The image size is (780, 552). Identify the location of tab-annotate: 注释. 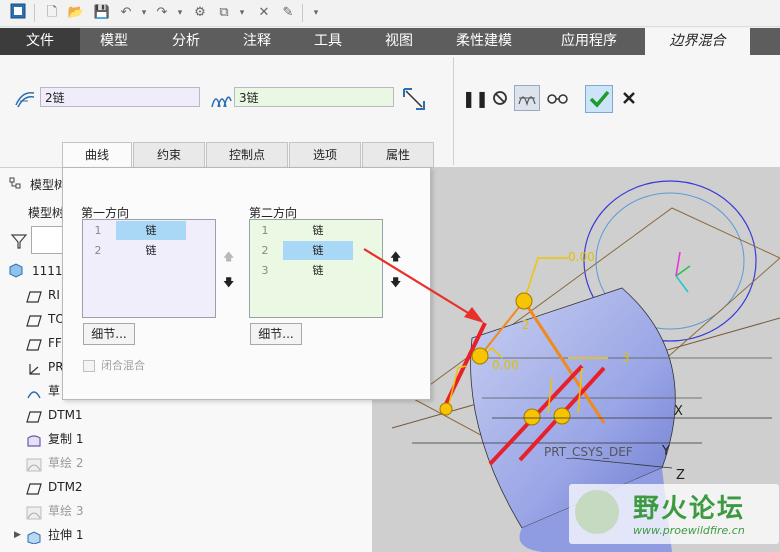
(257, 41).